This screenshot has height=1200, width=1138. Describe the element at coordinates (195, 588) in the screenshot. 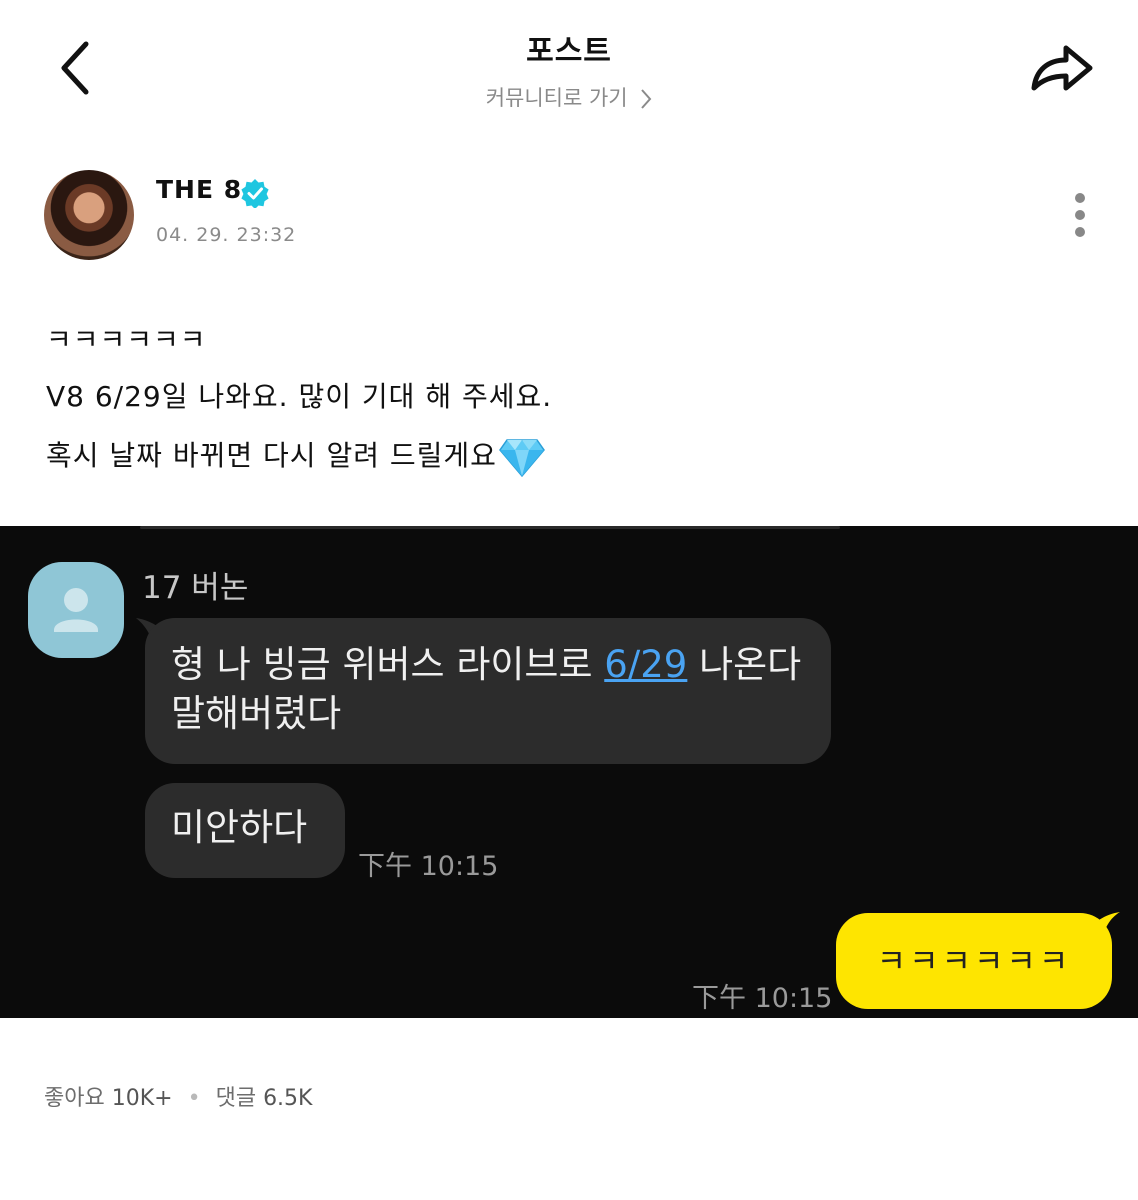

I see `contact-name: 17 버논` at that location.